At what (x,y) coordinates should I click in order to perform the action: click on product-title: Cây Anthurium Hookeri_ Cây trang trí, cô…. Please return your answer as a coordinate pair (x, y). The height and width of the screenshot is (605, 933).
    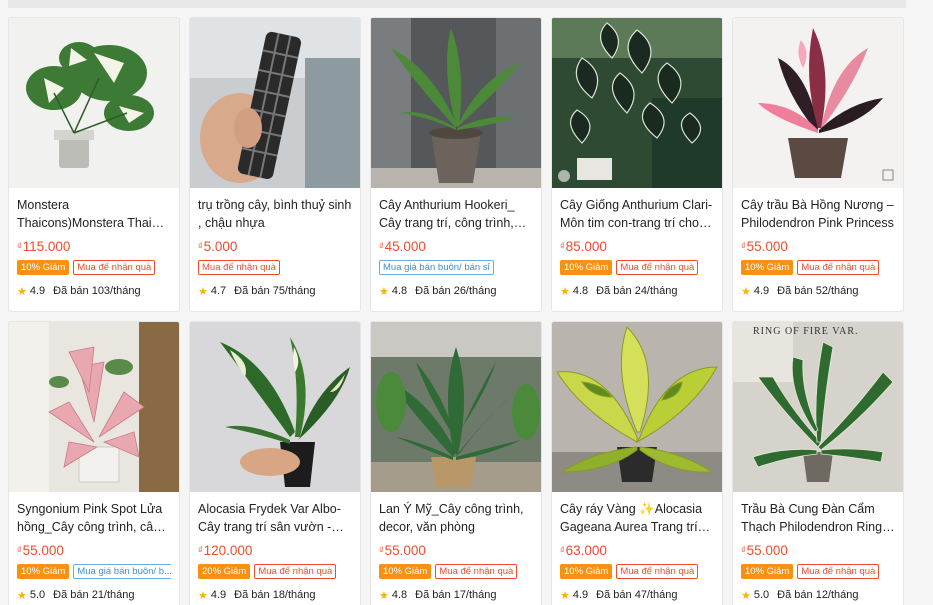
    Looking at the image, I should click on (456, 214).